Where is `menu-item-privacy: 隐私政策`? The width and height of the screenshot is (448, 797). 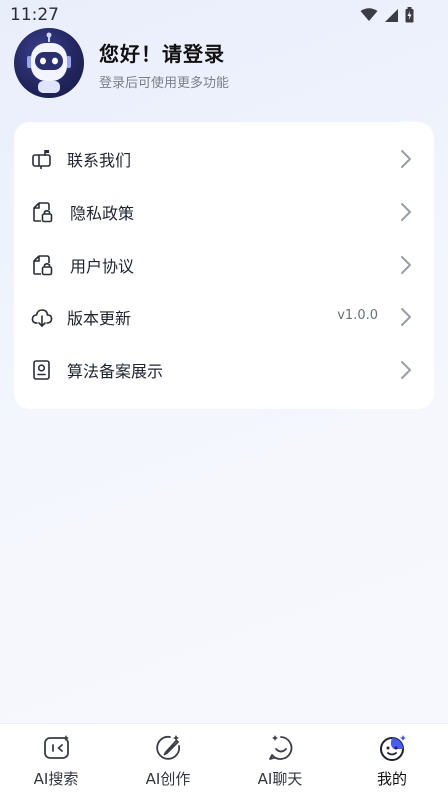
menu-item-privacy: 隐私政策 is located at coordinates (224, 212).